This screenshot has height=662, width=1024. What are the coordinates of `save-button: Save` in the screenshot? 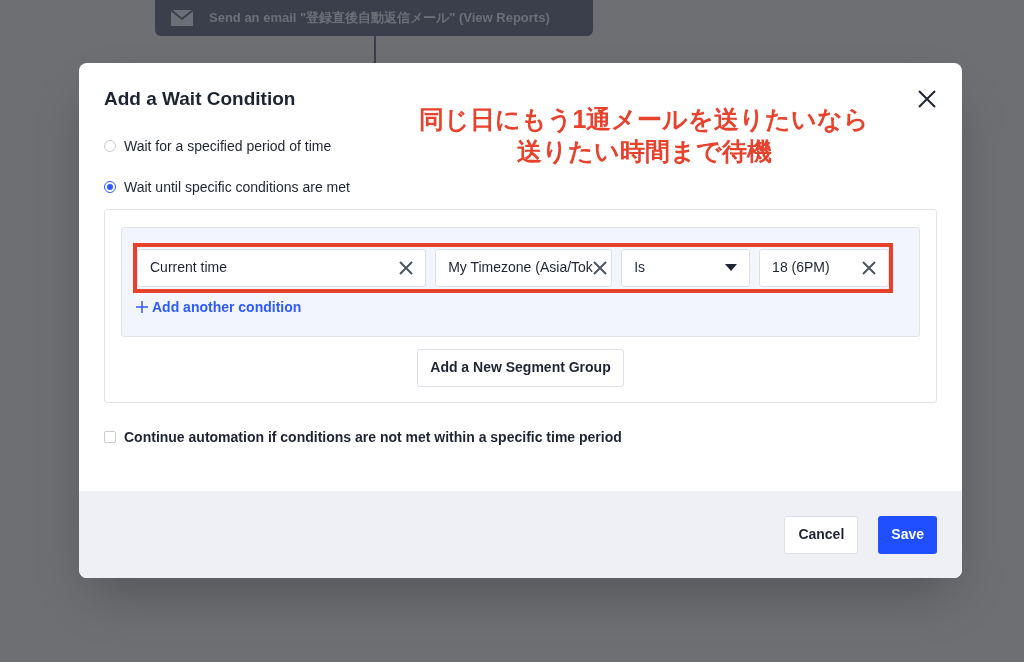 It's located at (907, 534).